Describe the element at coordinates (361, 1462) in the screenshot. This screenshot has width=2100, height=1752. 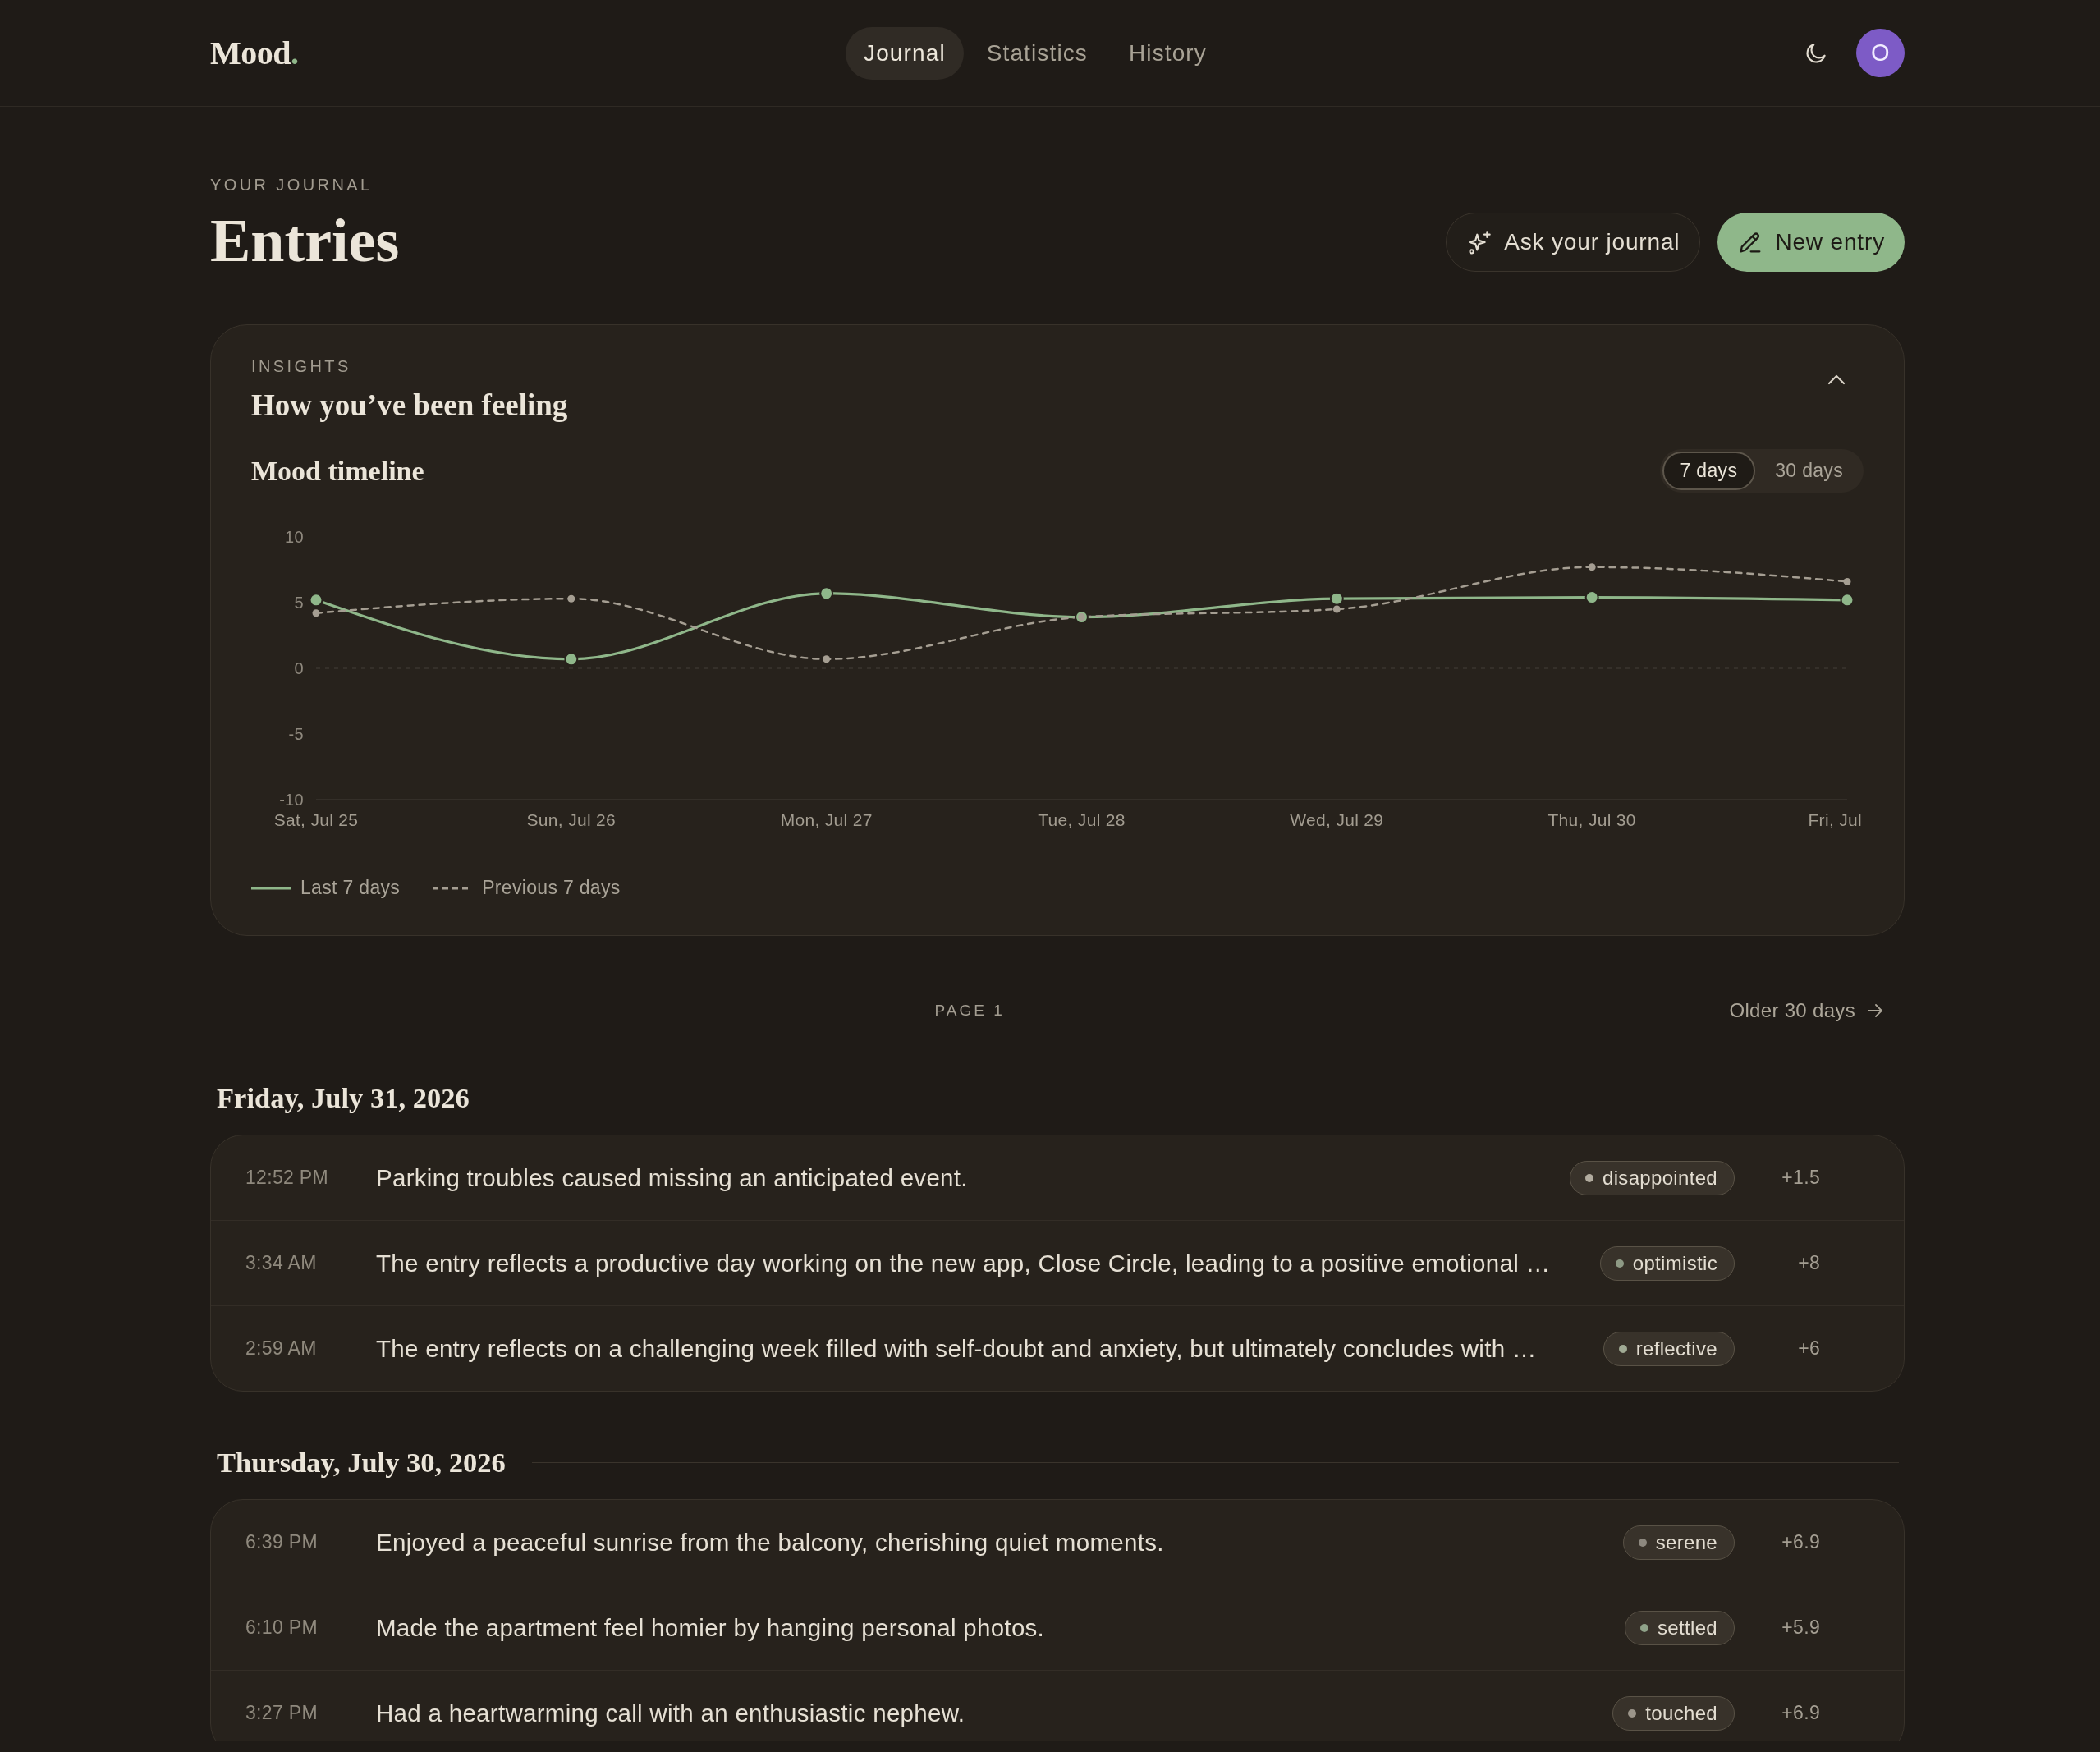
I see `day-heading: Thursday, July 30, 2026` at that location.